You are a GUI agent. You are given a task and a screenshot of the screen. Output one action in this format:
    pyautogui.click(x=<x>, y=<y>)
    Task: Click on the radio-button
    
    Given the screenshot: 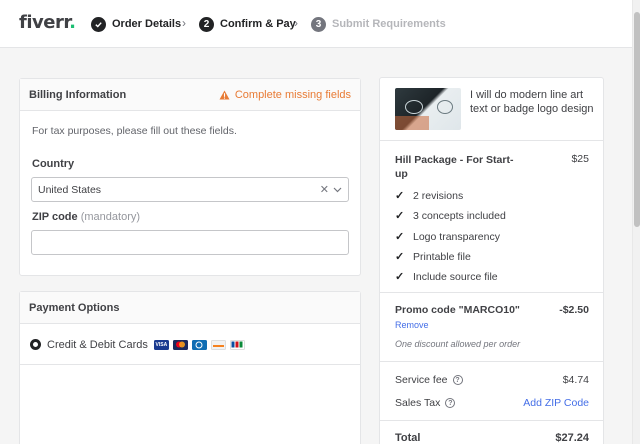 What is the action you would take?
    pyautogui.click(x=35, y=344)
    